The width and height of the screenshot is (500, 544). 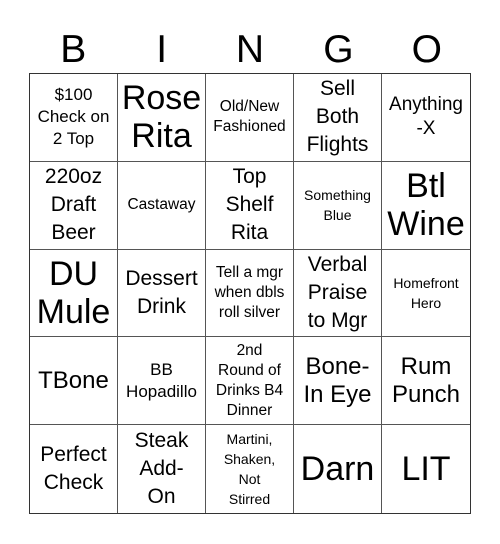 I want to click on bingo-cell: Verbal Praise to Mgr, so click(x=338, y=293).